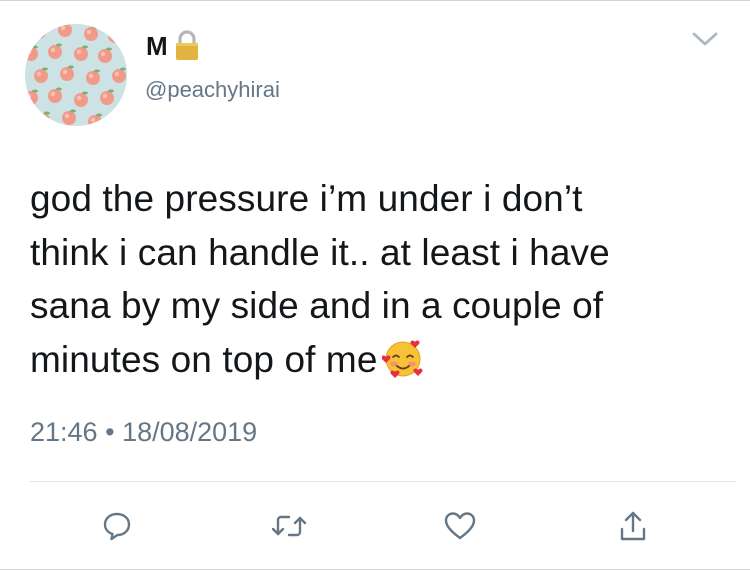 This screenshot has height=571, width=750. What do you see at coordinates (306, 198) in the screenshot?
I see `tweet-line: god the pressure i’m under i don’t` at bounding box center [306, 198].